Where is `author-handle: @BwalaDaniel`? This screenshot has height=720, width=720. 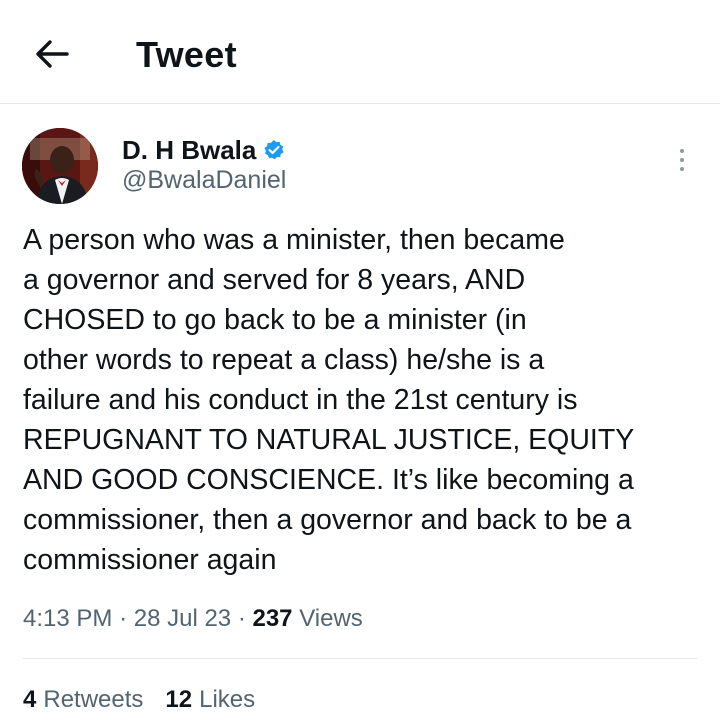
author-handle: @BwalaDaniel is located at coordinates (204, 180).